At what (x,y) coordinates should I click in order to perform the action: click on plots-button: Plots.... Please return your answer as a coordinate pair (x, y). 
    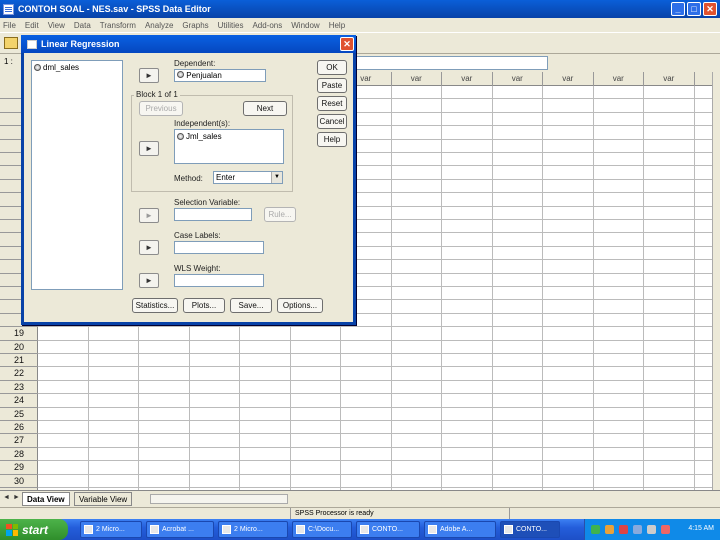
    Looking at the image, I should click on (204, 305).